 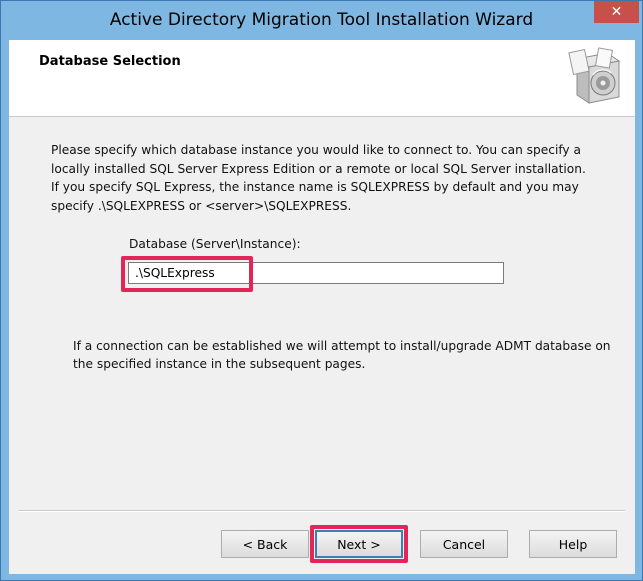 I want to click on wizard-header: Database Selection, so click(x=322, y=78).